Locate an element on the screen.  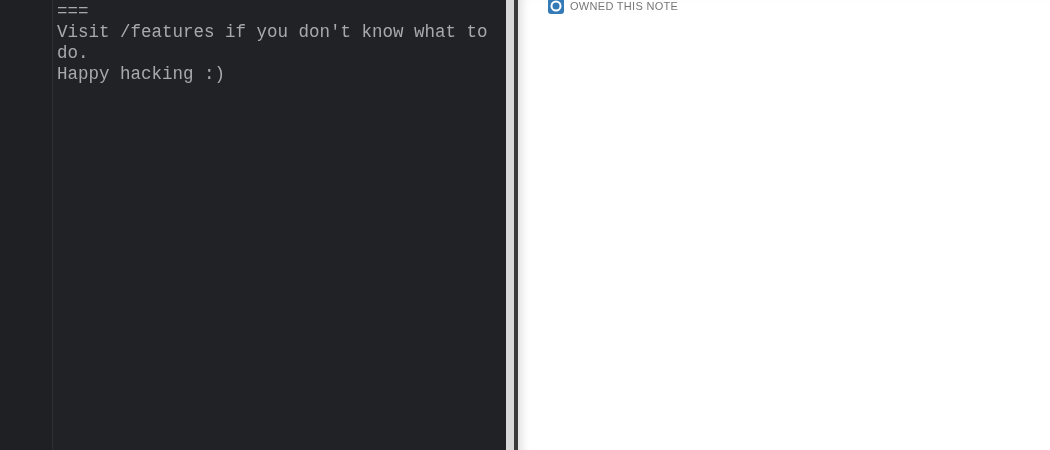
code-line: Visit /features if you don't know what to do. is located at coordinates (273, 43).